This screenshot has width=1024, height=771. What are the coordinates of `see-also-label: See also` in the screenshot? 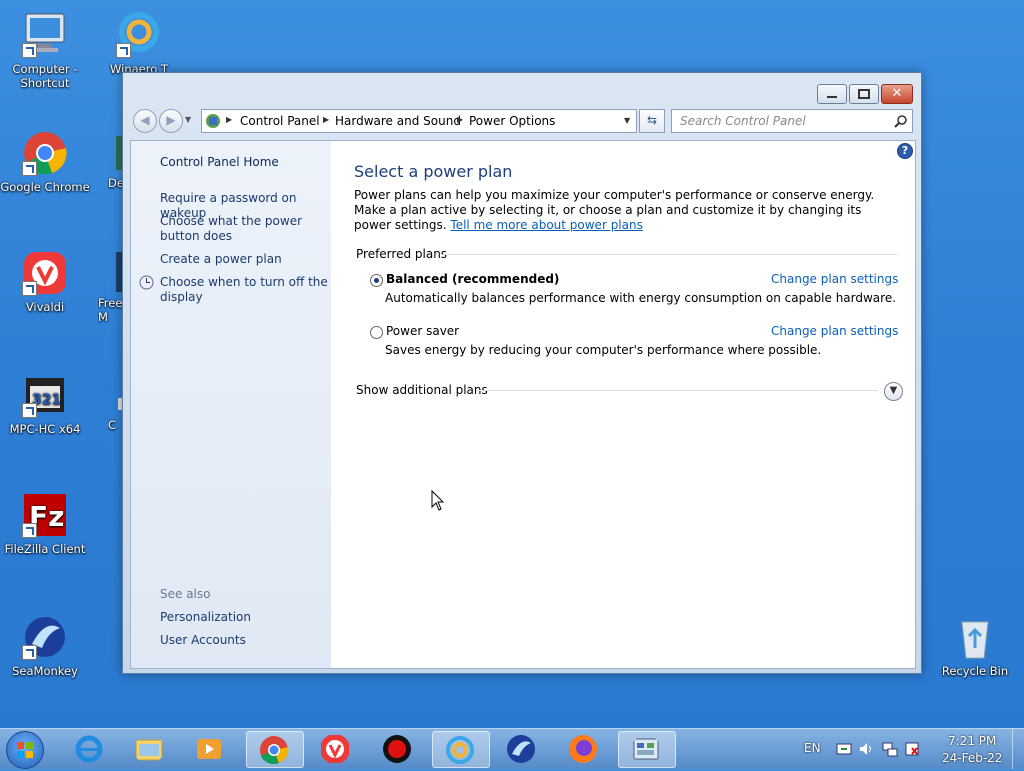 It's located at (185, 594).